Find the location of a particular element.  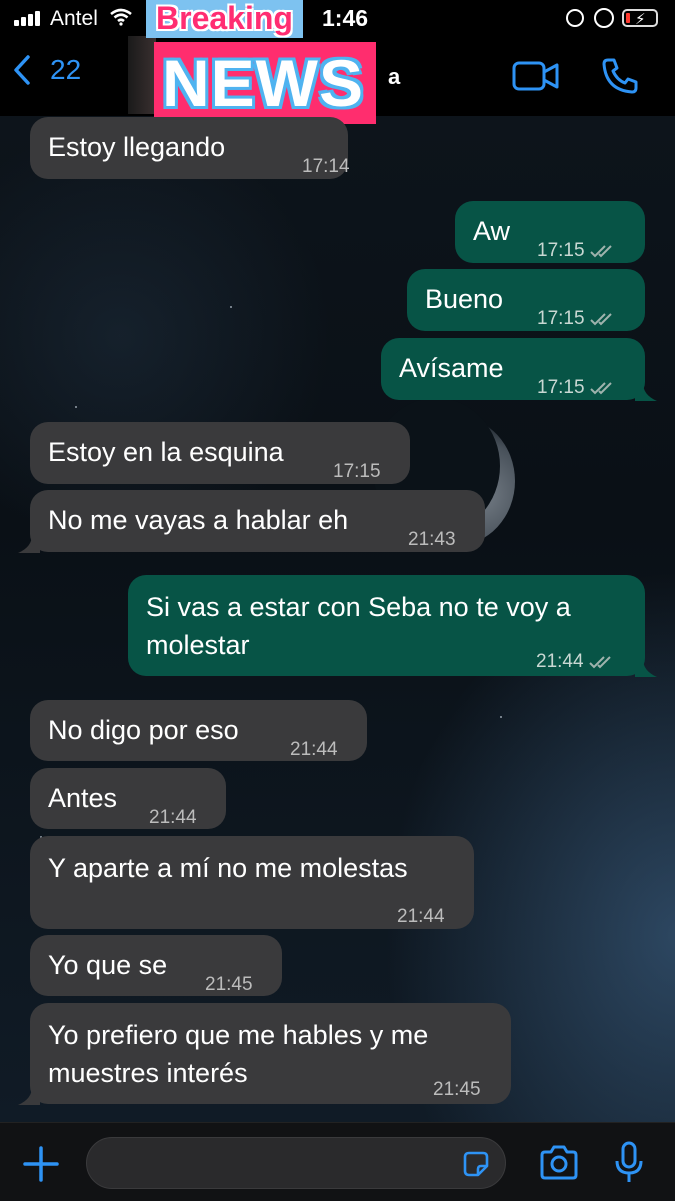

incoming-message: Yo que se 21:45 is located at coordinates (156, 965).